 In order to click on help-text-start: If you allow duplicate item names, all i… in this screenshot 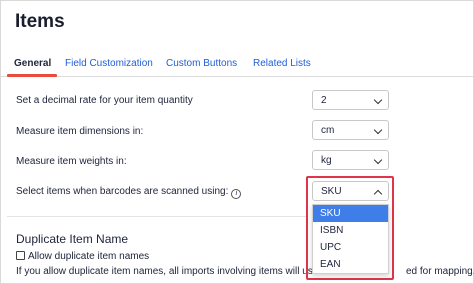, I will do `click(175, 271)`.